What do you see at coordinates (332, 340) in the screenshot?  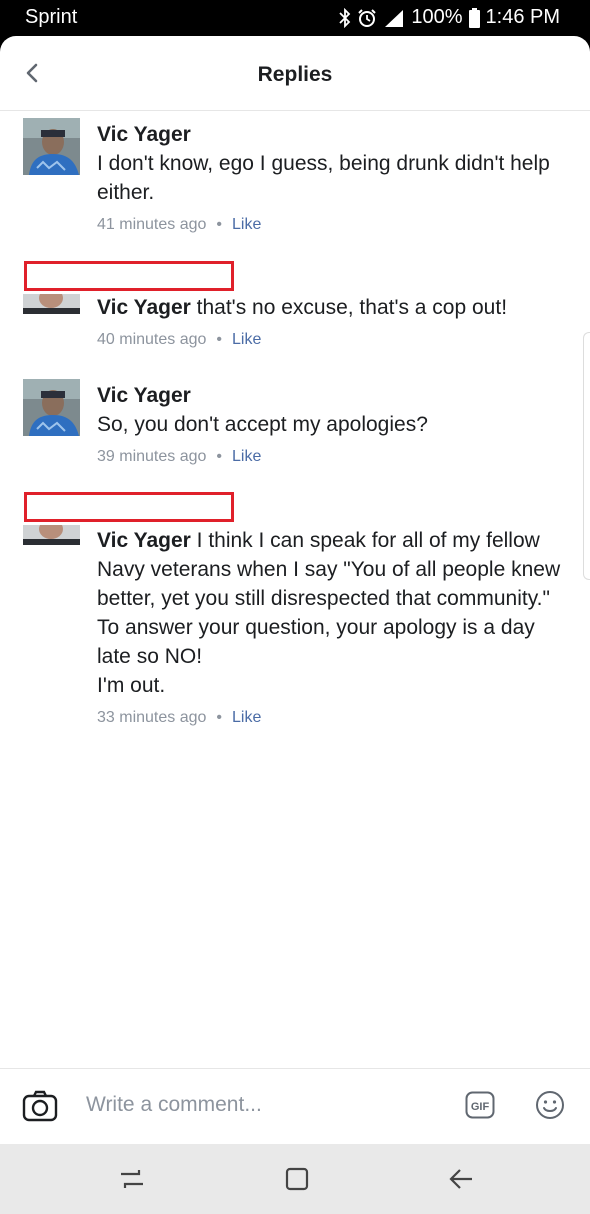 I see `comment-meta: 40 minutes ago • Like` at bounding box center [332, 340].